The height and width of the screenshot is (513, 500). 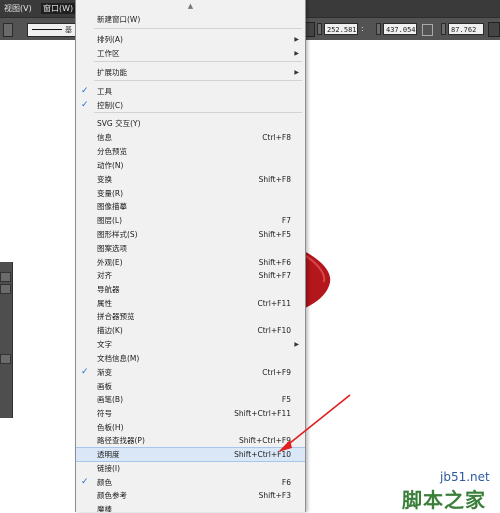 What do you see at coordinates (110, 427) in the screenshot?
I see `menu-item-label: 色板(H)` at bounding box center [110, 427].